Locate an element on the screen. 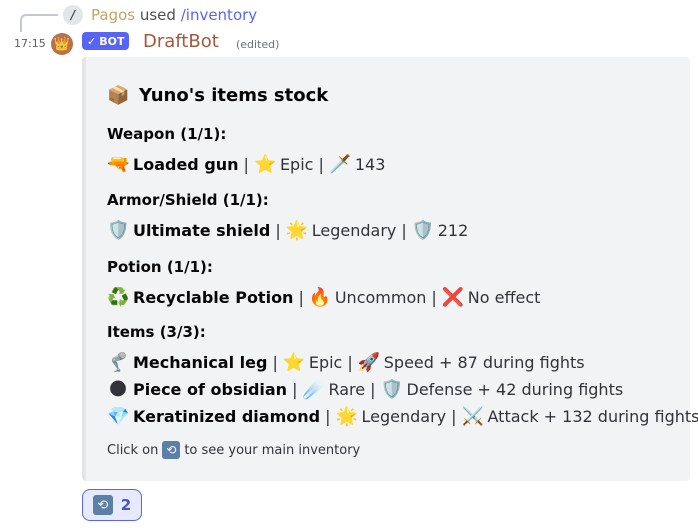  item-line: 🛡️ Ultimate shield | 🌟 Legendary | 🛡️ 212 is located at coordinates (287, 230).